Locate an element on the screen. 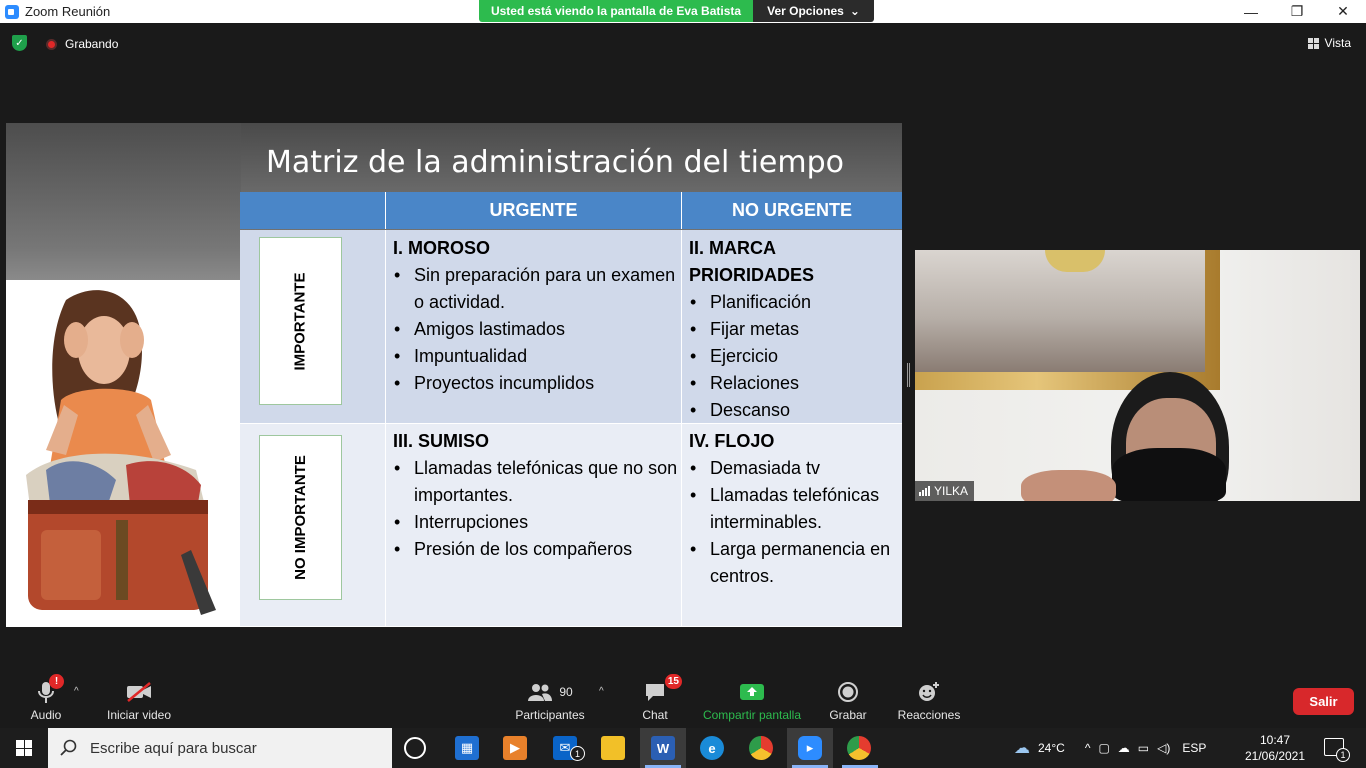  record-button: Grabar is located at coordinates (848, 701).